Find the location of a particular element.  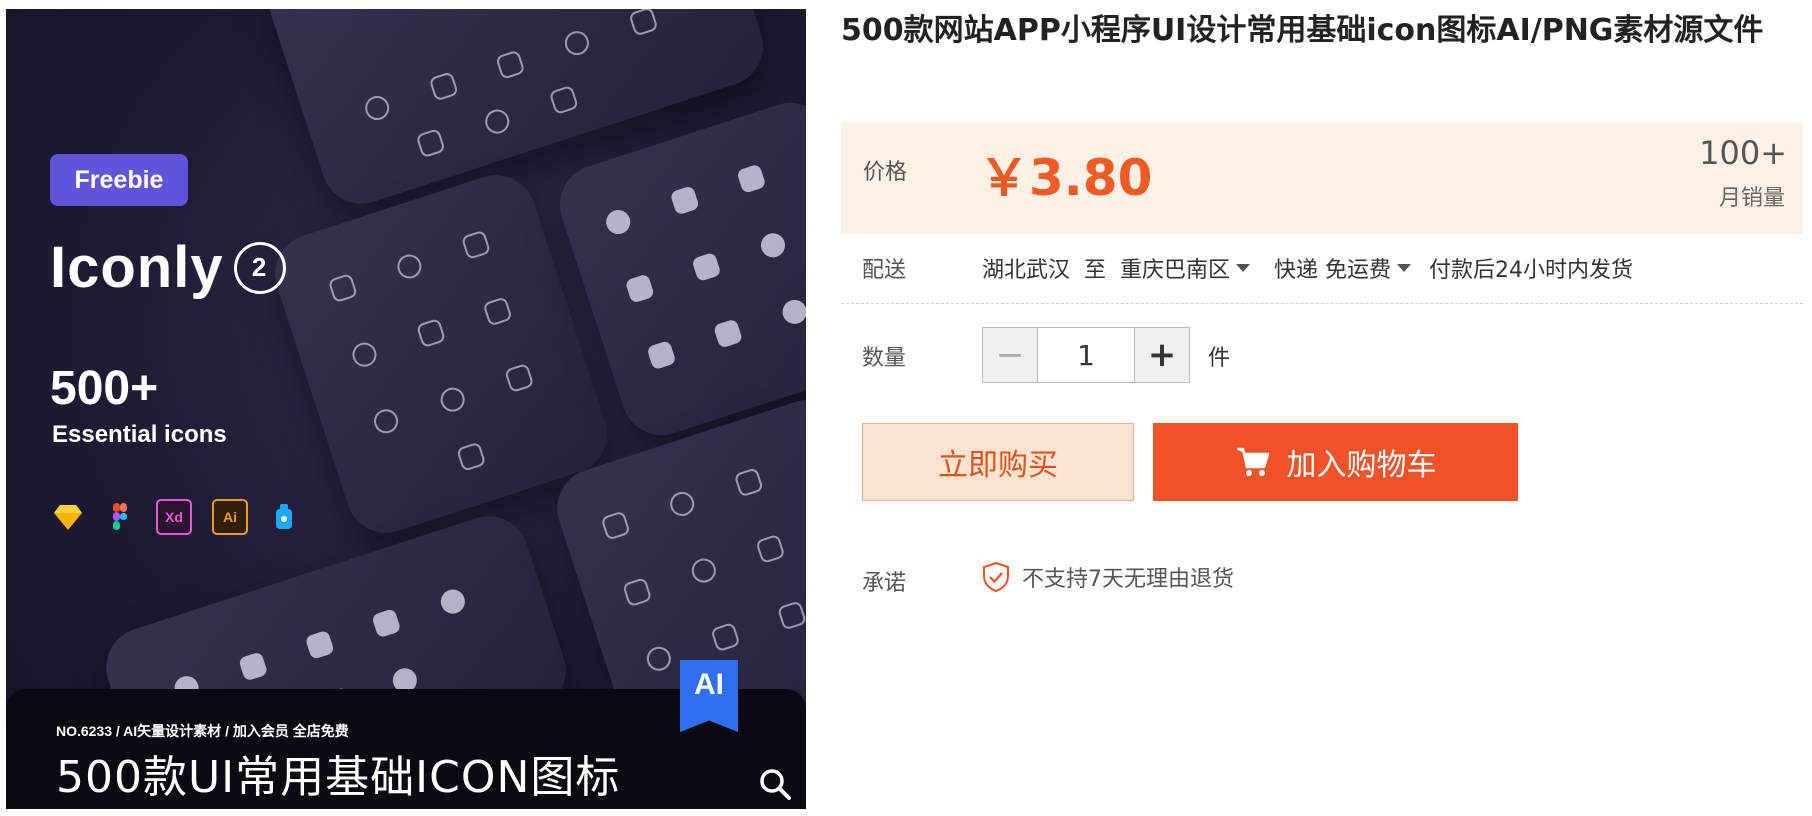

icon-count: 500+ is located at coordinates (104, 388).